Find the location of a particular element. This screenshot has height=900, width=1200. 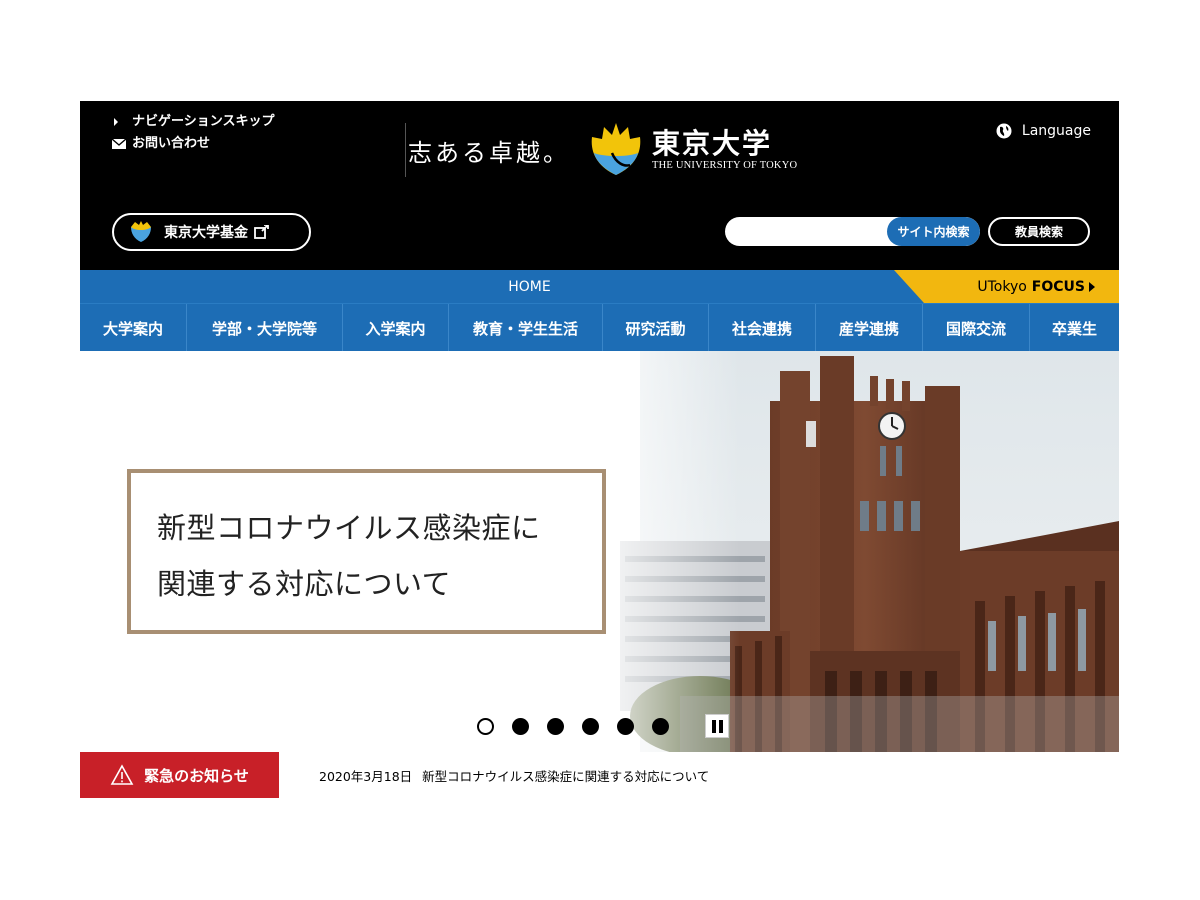

warning-icon is located at coordinates (122, 774).